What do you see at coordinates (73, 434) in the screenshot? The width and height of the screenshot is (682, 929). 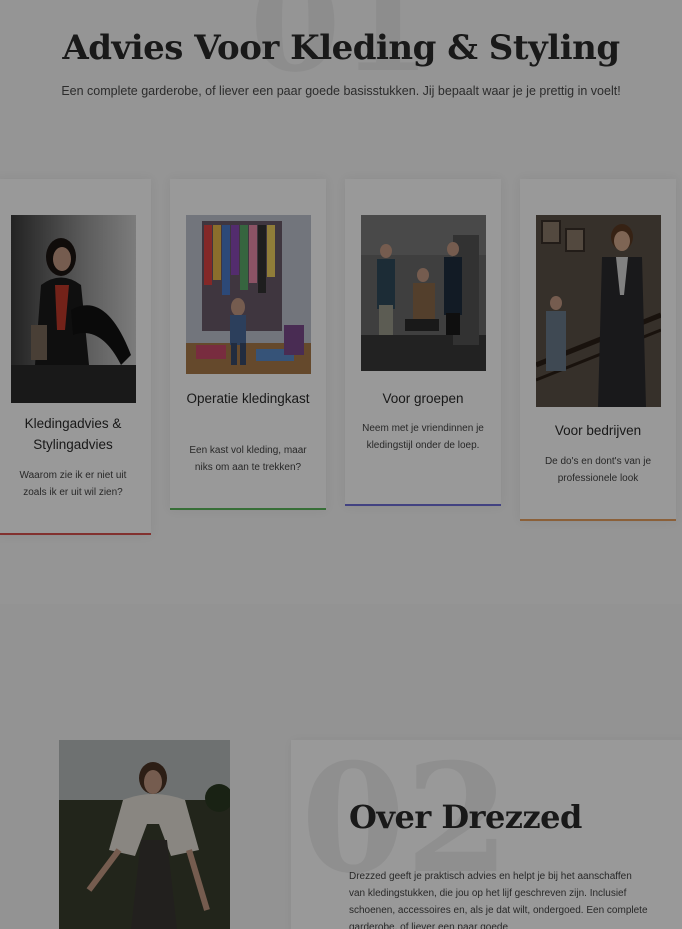 I see `card-title: Kledingadvies & Stylingadvies` at bounding box center [73, 434].